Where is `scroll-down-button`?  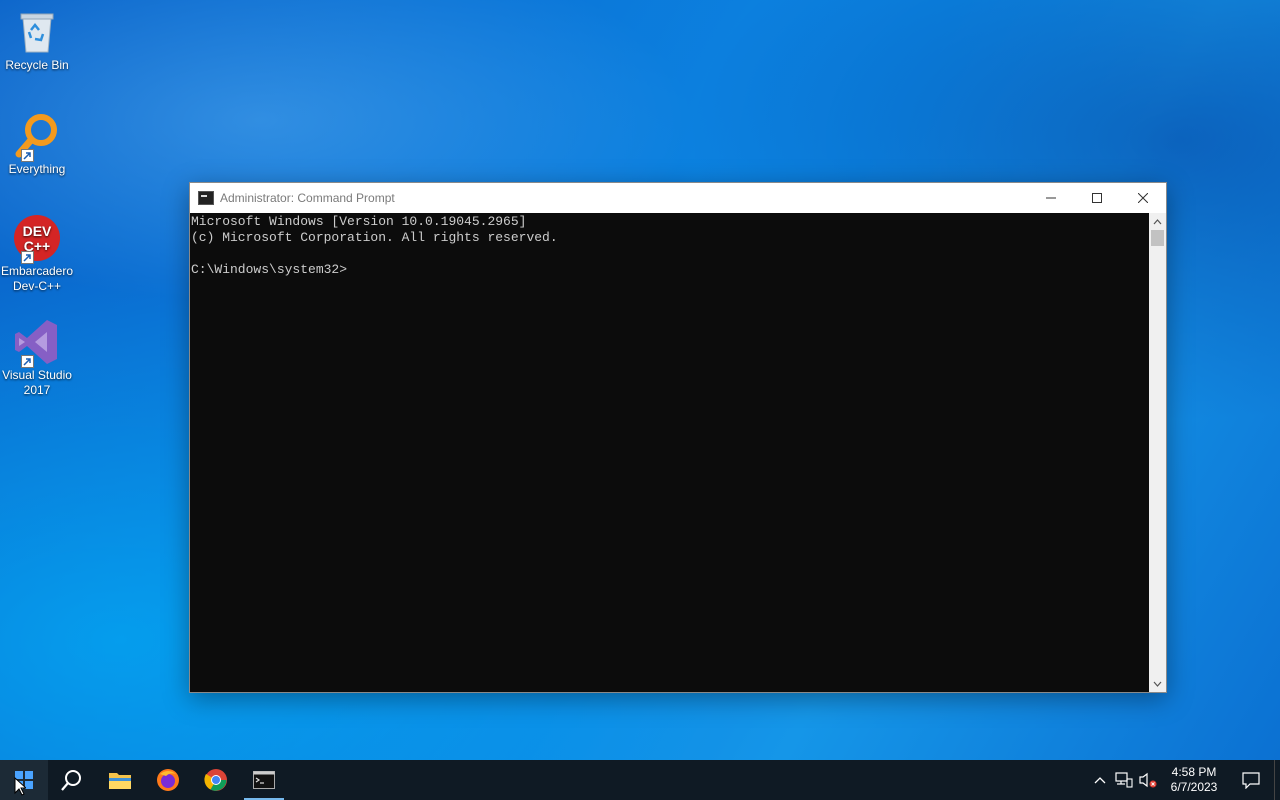
scroll-down-button is located at coordinates (1157, 683).